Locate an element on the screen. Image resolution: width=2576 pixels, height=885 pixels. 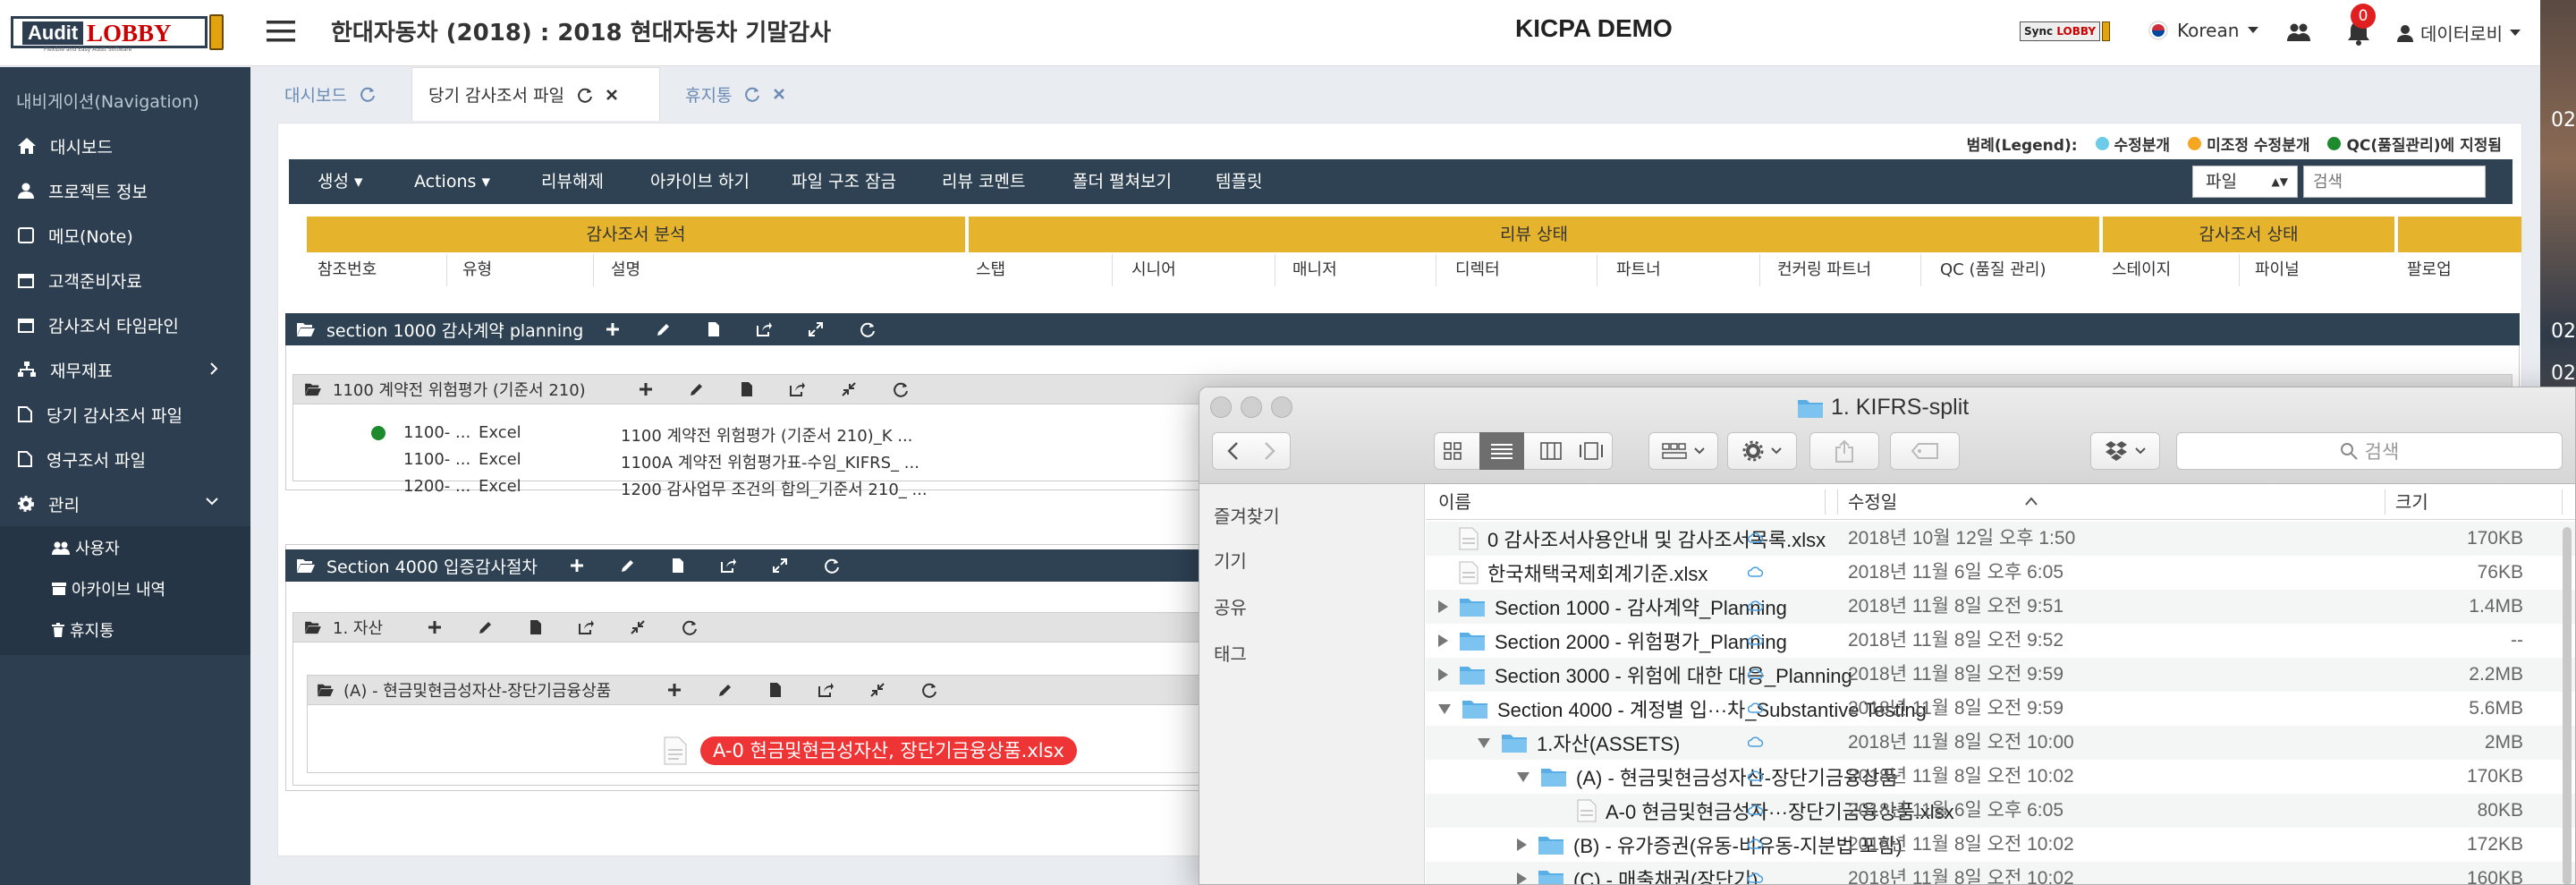
tab-dashboard: 대시보드 is located at coordinates (330, 94).